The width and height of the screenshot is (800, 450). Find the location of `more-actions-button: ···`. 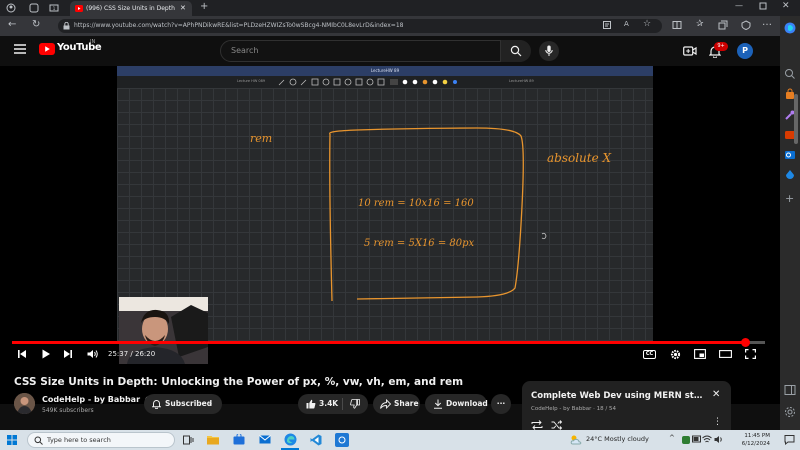

more-actions-button: ··· is located at coordinates (501, 404).